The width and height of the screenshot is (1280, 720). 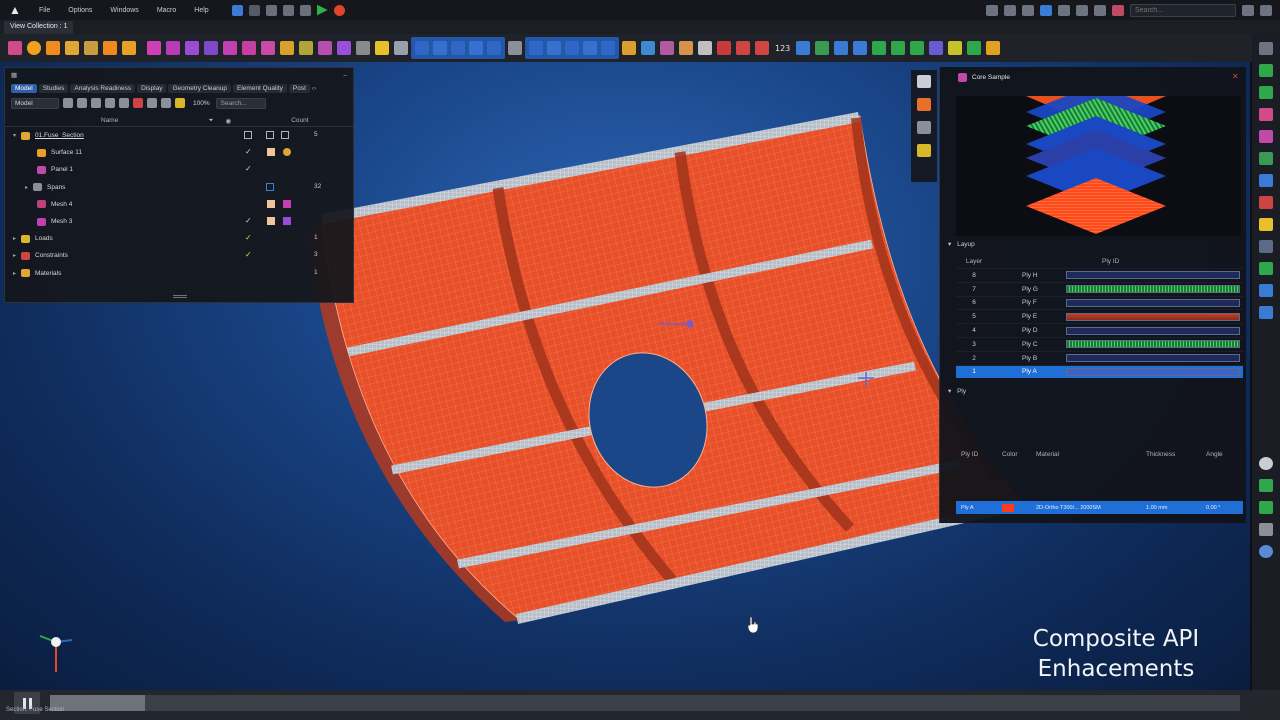 What do you see at coordinates (917, 48) in the screenshot?
I see `shell-tool-icon` at bounding box center [917, 48].